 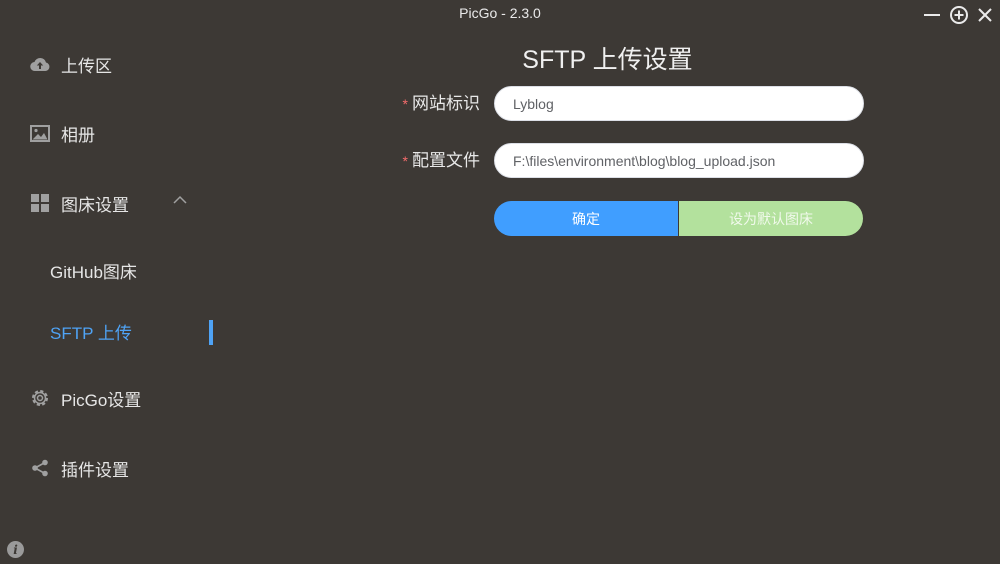 What do you see at coordinates (40, 133) in the screenshot?
I see `image-icon` at bounding box center [40, 133].